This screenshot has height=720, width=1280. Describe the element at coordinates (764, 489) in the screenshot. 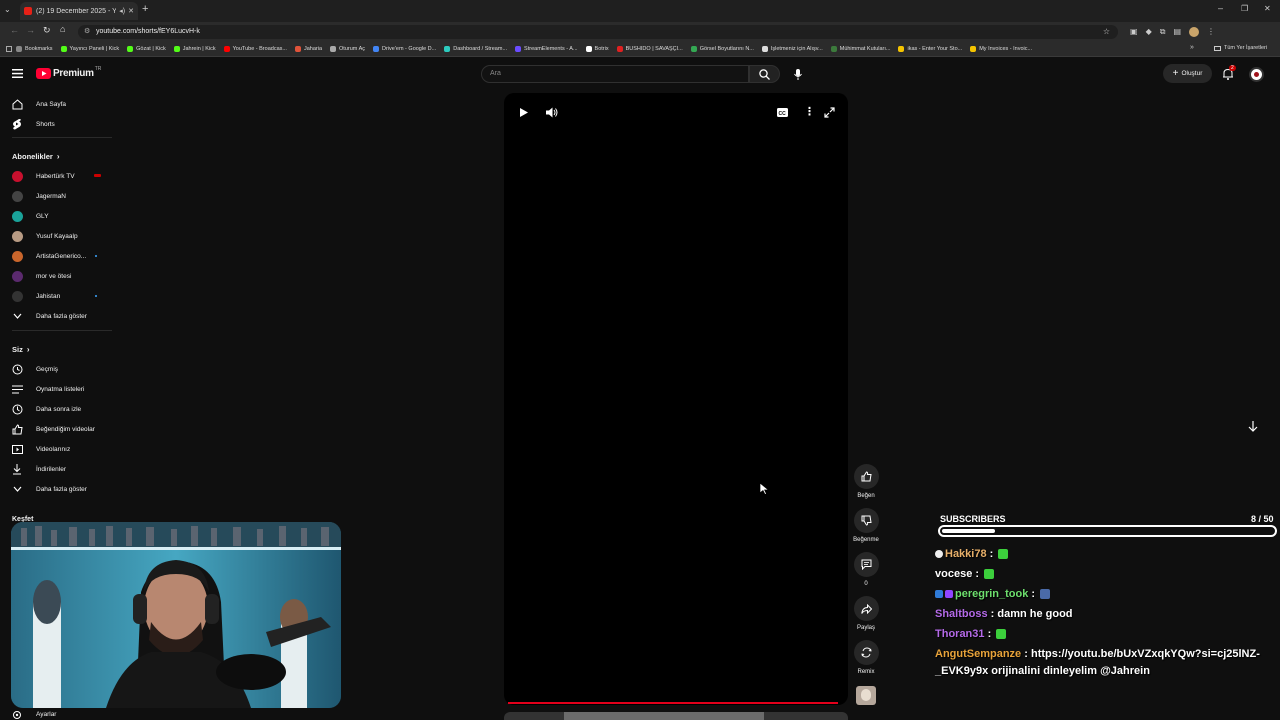

I see `mouse-cursor` at that location.